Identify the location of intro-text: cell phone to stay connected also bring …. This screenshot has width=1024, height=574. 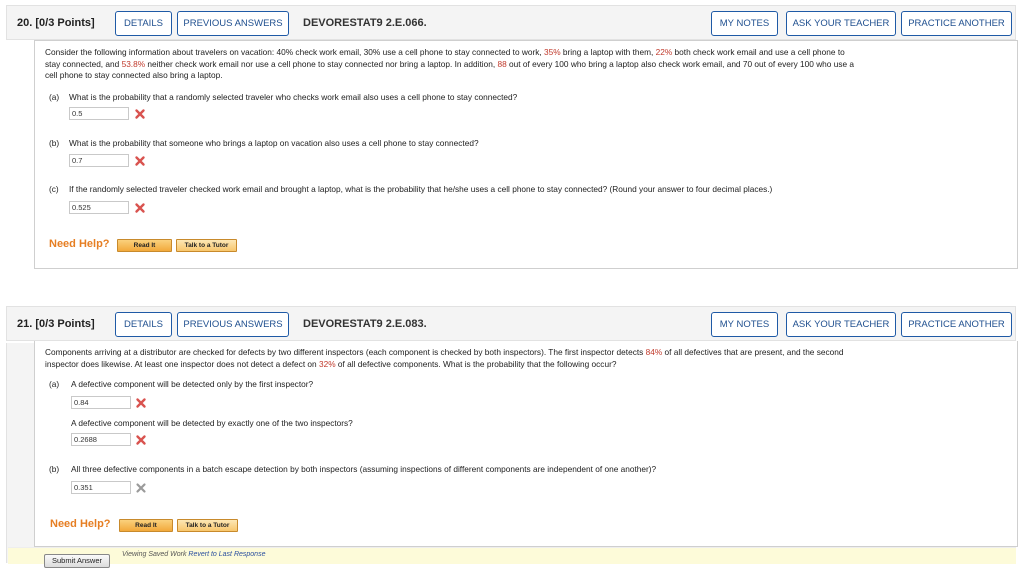
(134, 75).